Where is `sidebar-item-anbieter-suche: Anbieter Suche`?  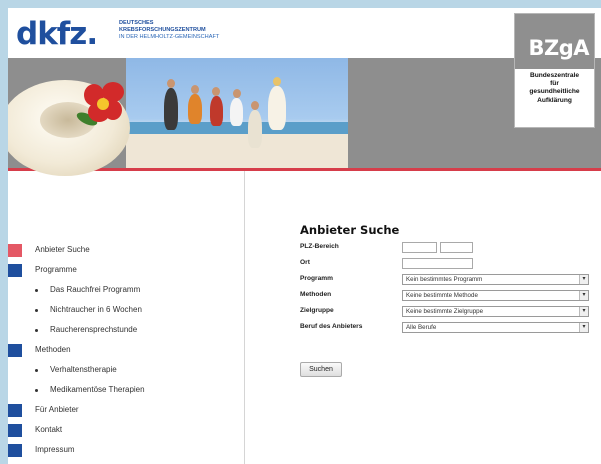 sidebar-item-anbieter-suche: Anbieter Suche is located at coordinates (126, 251).